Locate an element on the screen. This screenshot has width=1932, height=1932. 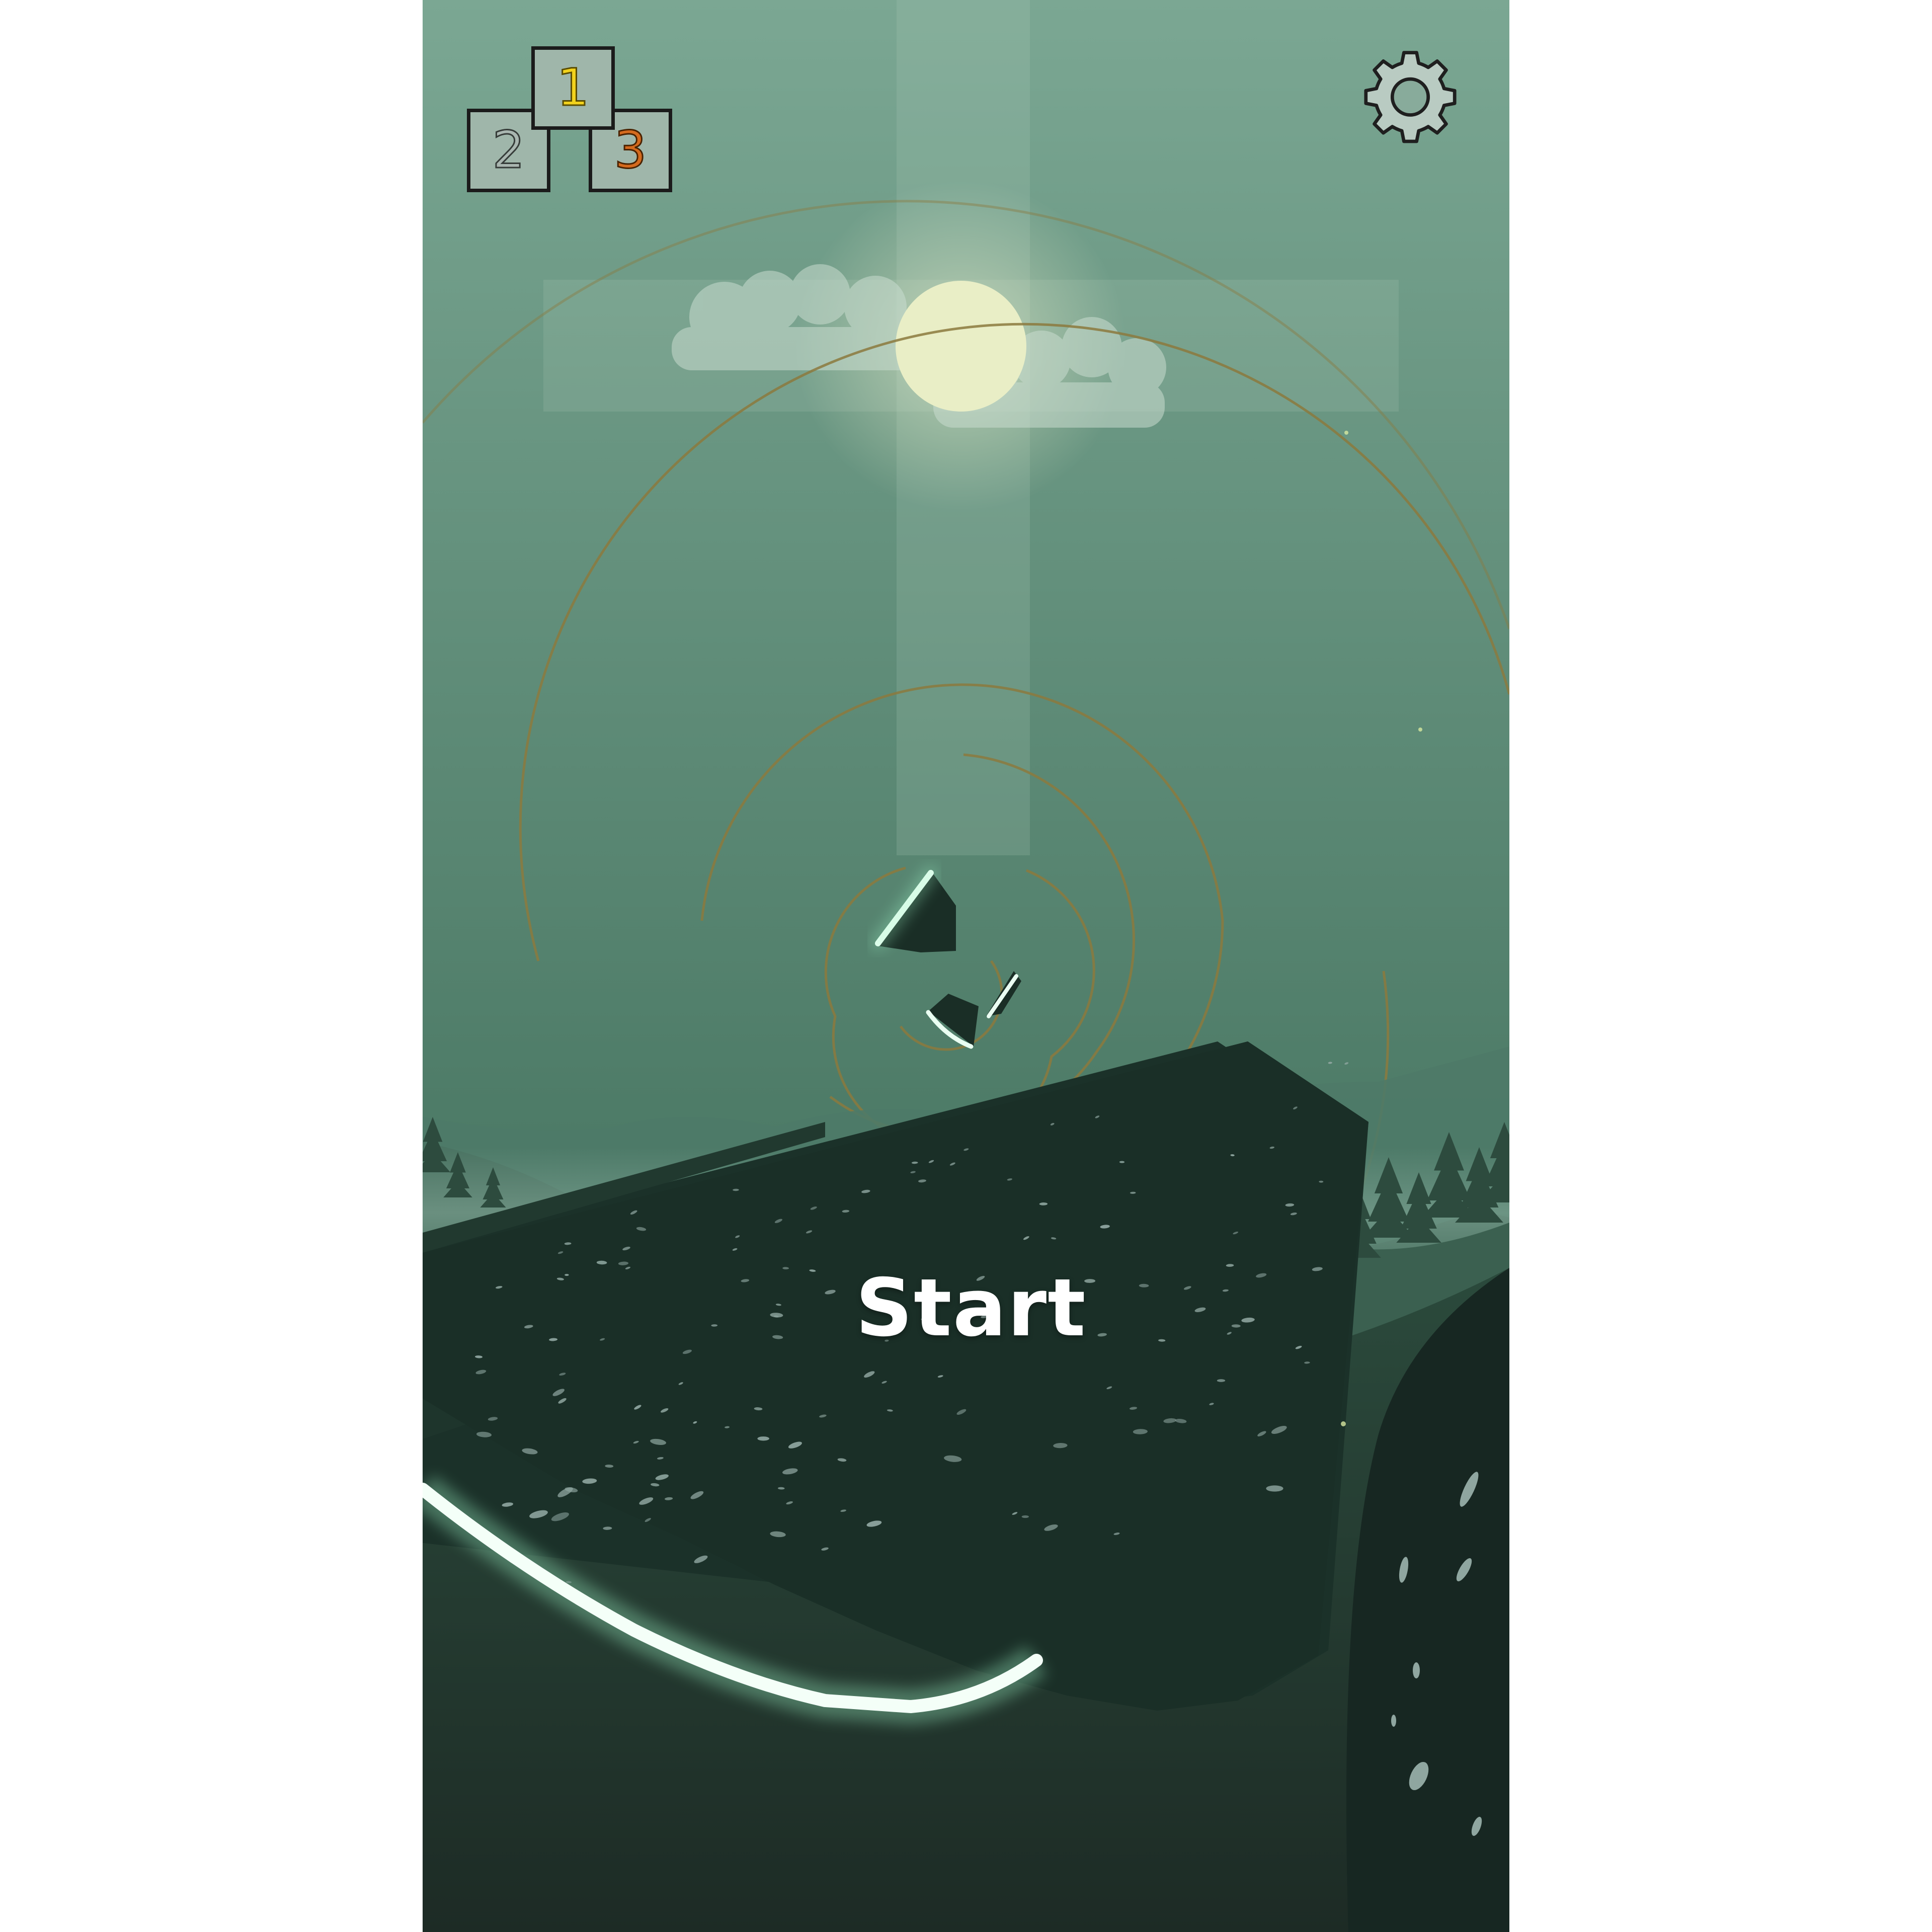
gear-icon is located at coordinates (1410, 97).